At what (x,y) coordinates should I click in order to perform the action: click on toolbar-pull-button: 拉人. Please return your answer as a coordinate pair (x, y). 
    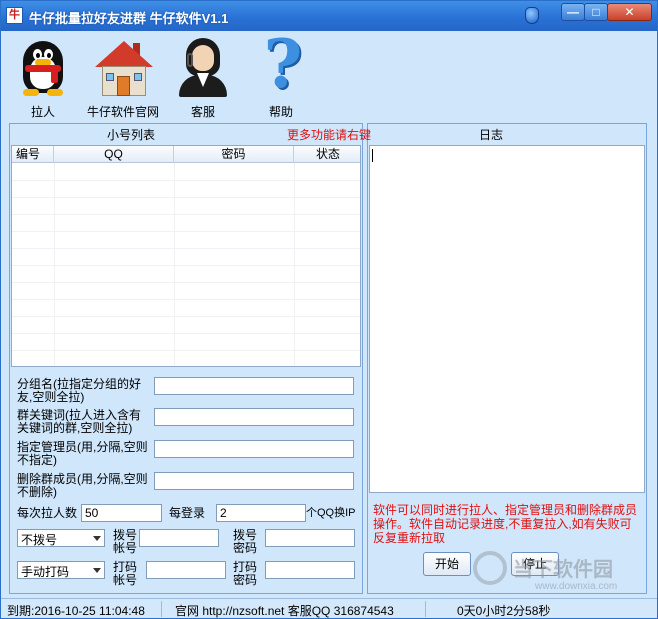
    Looking at the image, I should click on (43, 77).